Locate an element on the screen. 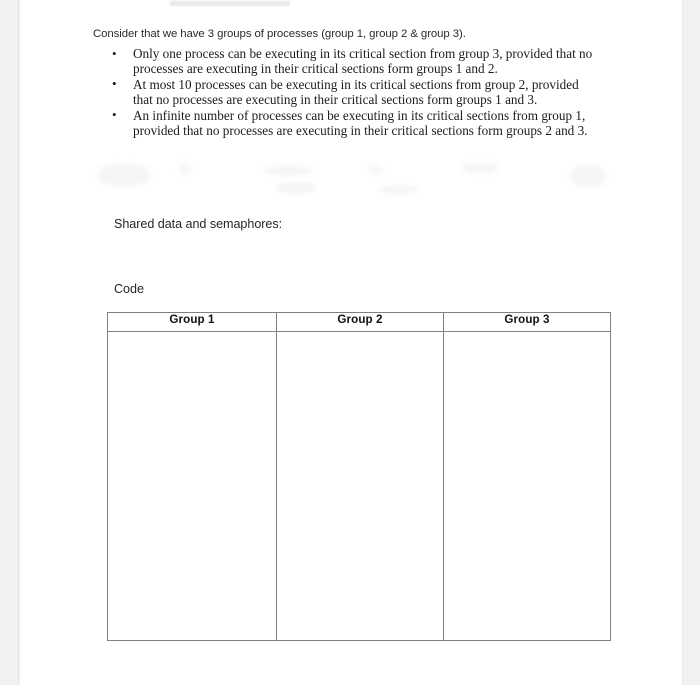  shared-data-label: Shared data and semaphores: is located at coordinates (198, 224).